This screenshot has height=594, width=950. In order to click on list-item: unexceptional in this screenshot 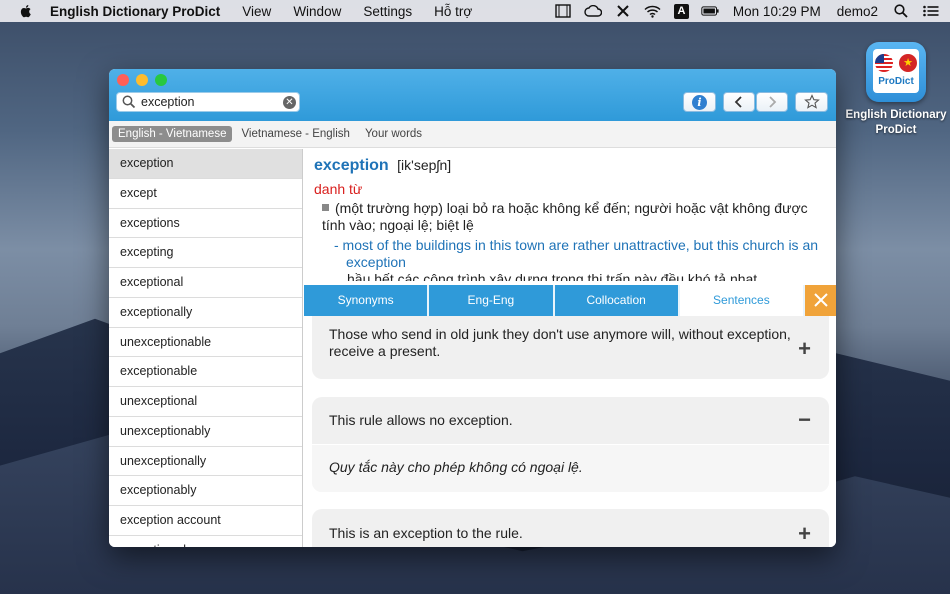, I will do `click(205, 402)`.